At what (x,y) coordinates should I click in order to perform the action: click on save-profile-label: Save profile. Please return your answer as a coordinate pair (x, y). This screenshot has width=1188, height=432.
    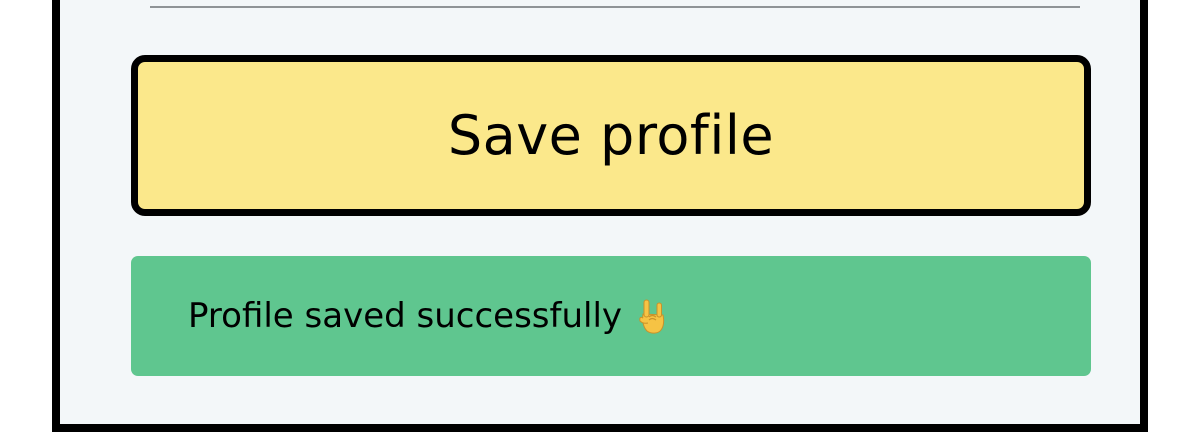
    Looking at the image, I should click on (611, 135).